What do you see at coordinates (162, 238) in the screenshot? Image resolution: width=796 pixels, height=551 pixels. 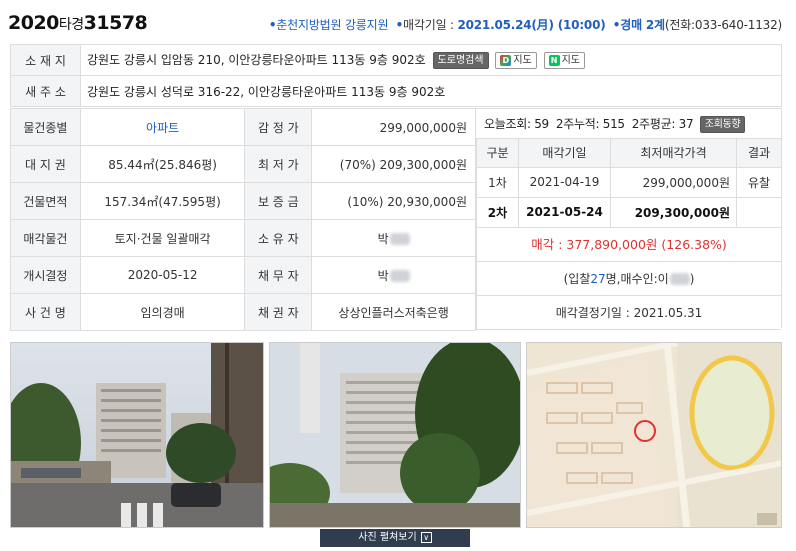 I see `sale-object: 토지·건물 일괄매각` at bounding box center [162, 238].